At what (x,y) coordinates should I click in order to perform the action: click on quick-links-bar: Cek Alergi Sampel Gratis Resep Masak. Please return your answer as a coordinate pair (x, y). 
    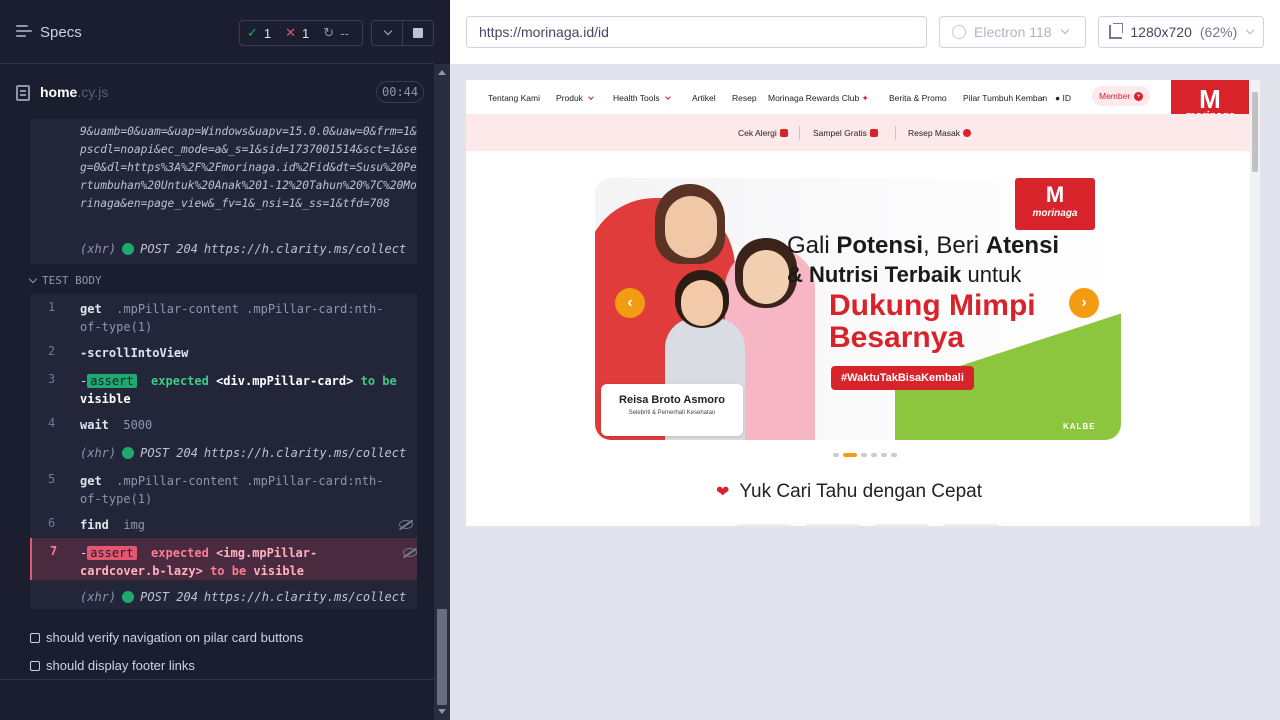
    Looking at the image, I should click on (858, 132).